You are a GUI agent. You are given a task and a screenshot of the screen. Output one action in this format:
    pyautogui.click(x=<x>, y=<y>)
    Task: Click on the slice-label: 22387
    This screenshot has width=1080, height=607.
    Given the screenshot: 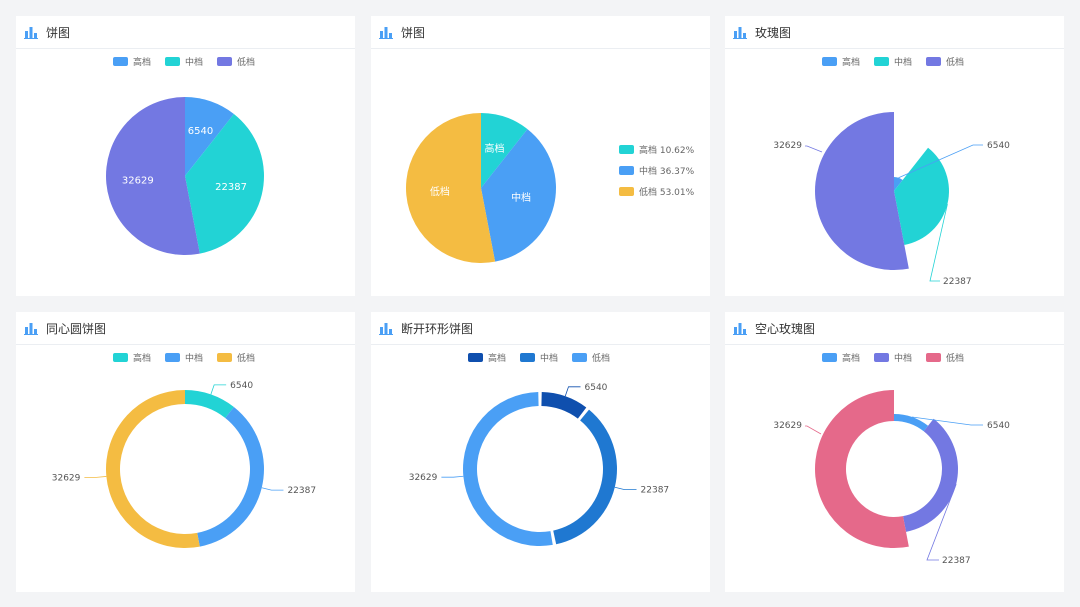 What is the action you would take?
    pyautogui.click(x=231, y=187)
    